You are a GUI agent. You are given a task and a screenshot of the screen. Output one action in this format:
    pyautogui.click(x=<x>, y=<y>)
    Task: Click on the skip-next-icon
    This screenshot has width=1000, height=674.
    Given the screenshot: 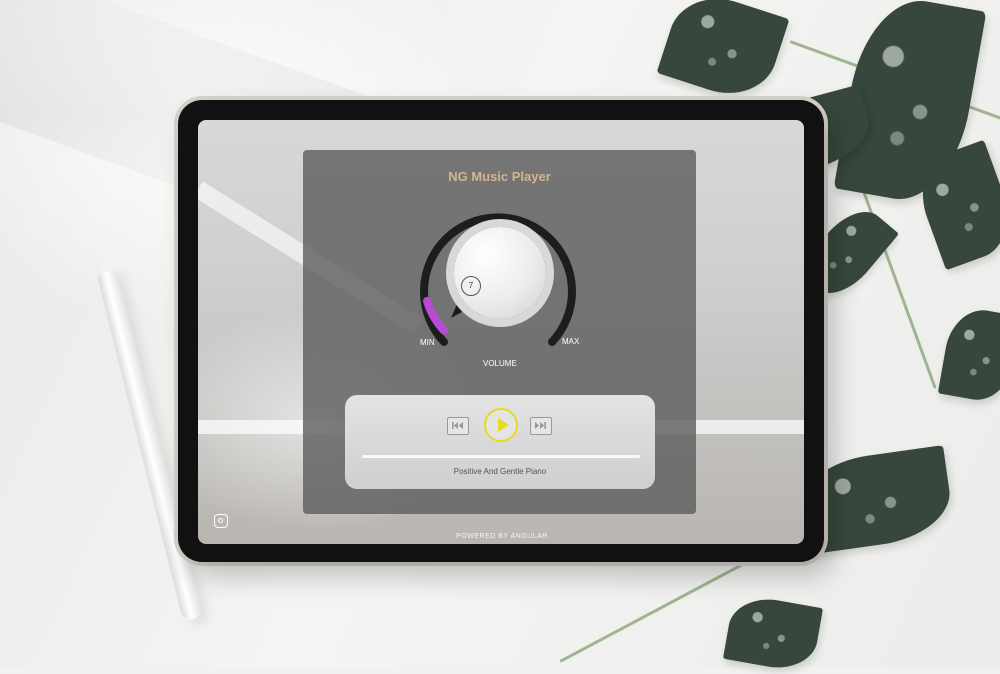 What is the action you would take?
    pyautogui.click(x=540, y=425)
    